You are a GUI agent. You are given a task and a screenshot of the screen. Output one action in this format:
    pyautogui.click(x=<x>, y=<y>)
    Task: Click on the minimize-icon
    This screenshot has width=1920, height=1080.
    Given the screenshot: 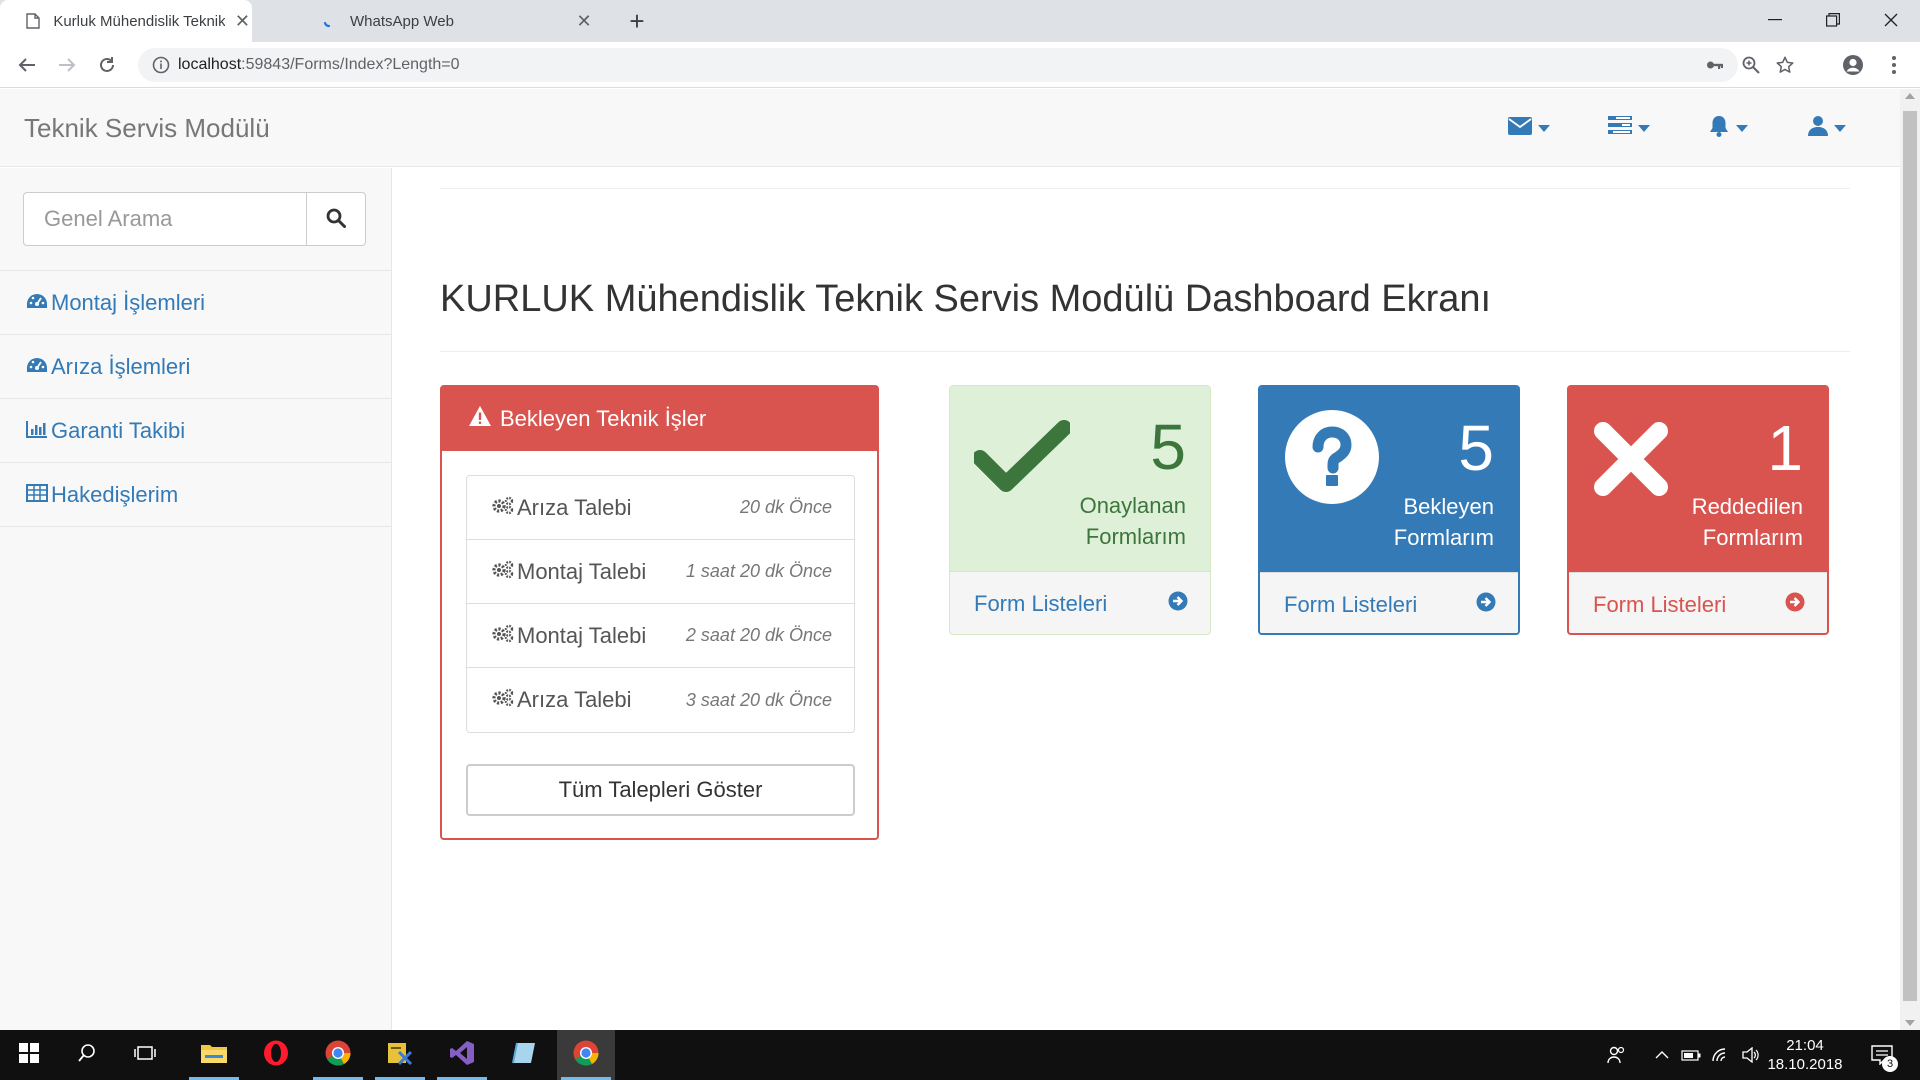 What is the action you would take?
    pyautogui.click(x=1775, y=20)
    